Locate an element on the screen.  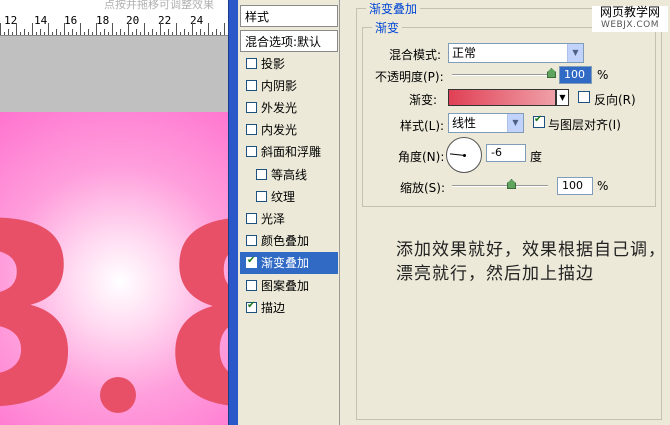
blend-options-item: 混合选项:默认 is located at coordinates (289, 41).